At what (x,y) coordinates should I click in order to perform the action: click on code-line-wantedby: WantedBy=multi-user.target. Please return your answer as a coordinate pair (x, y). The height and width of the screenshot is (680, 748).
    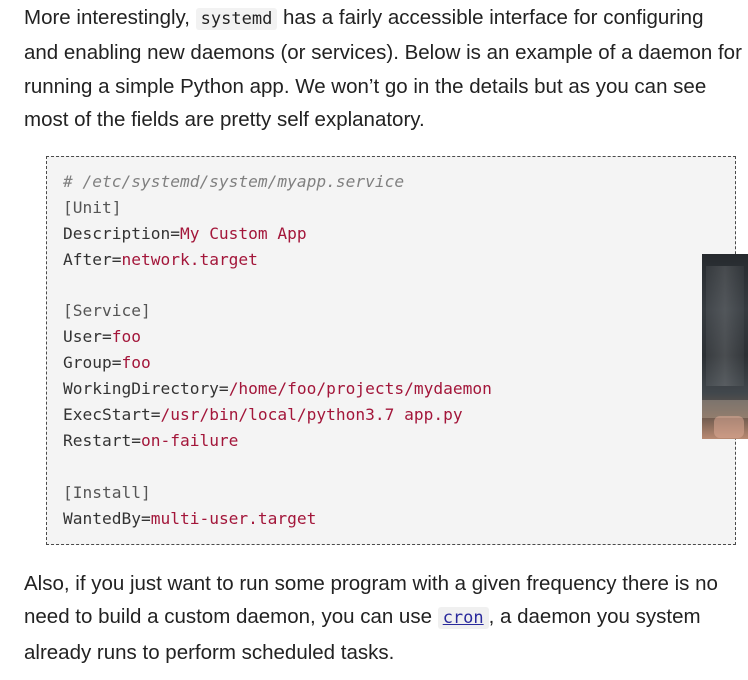
    Looking at the image, I should click on (399, 519).